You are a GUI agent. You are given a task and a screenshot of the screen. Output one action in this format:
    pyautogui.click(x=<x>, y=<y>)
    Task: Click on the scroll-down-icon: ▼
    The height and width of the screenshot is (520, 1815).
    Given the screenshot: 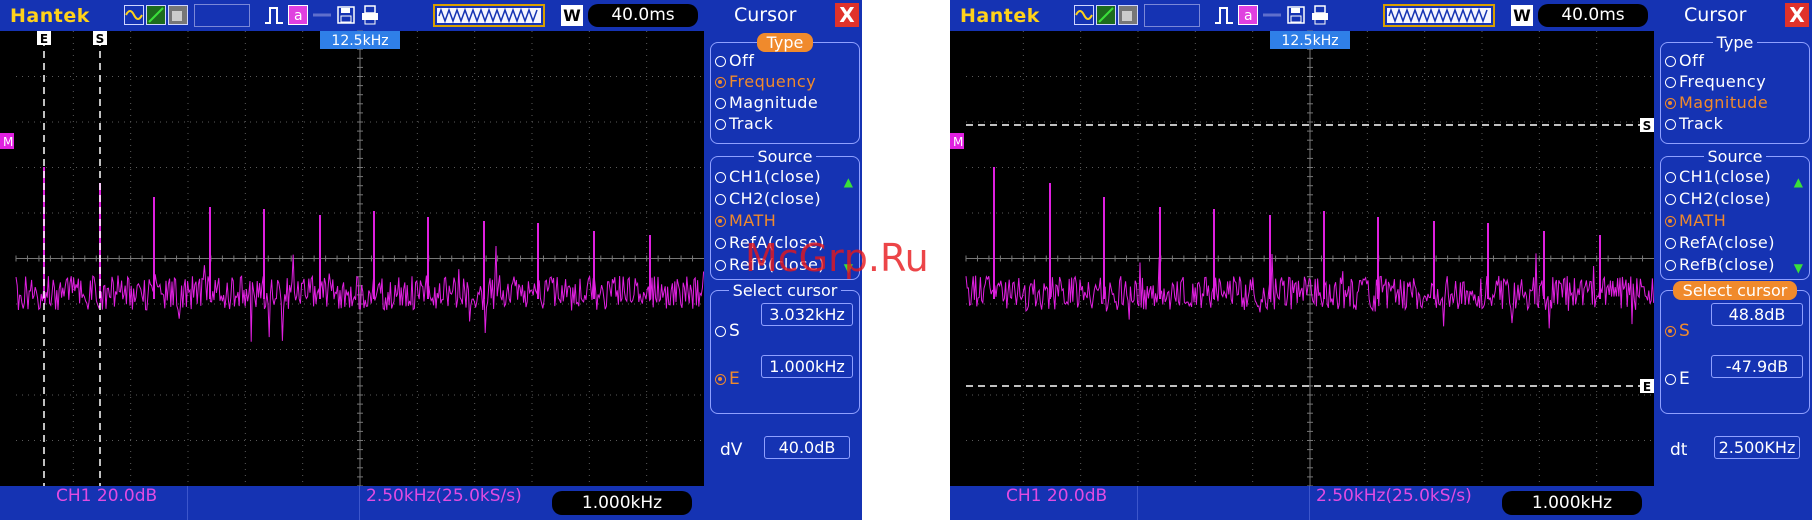 What is the action you would take?
    pyautogui.click(x=1798, y=268)
    